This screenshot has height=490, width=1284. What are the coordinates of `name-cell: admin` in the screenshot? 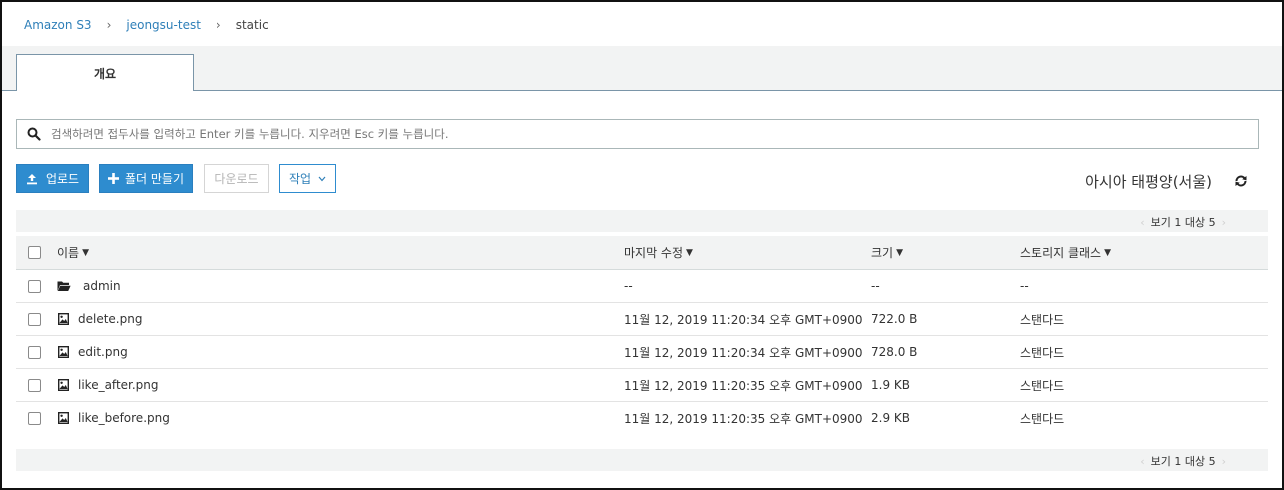 It's located at (89, 286).